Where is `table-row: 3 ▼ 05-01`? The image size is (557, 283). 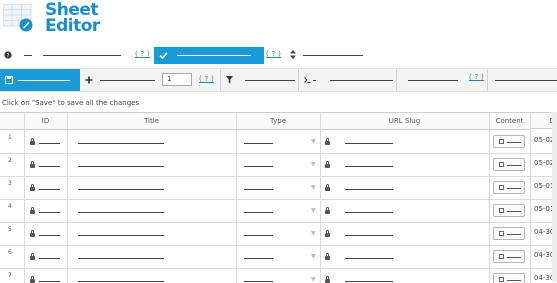
table-row: 3 ▼ 05-01 is located at coordinates (278, 188).